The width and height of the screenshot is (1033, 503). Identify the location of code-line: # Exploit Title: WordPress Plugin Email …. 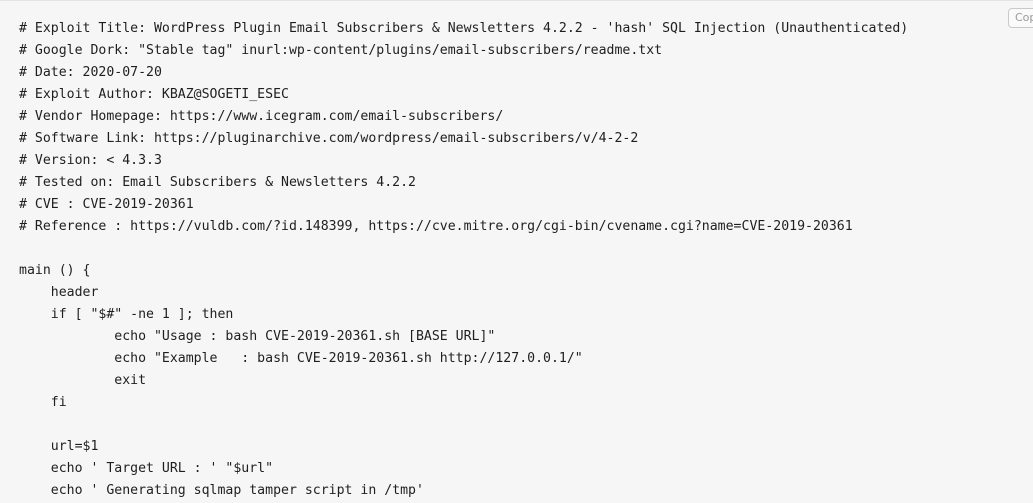
(464, 28).